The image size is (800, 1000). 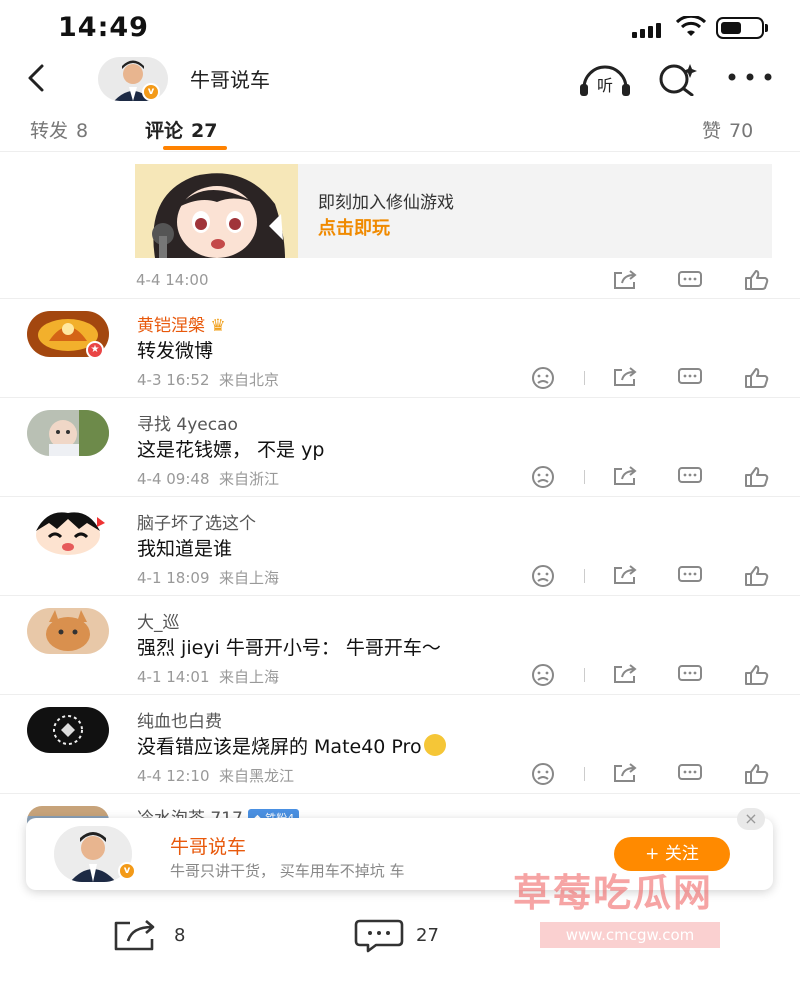 I want to click on tab-likes-count: 70, so click(x=741, y=131).